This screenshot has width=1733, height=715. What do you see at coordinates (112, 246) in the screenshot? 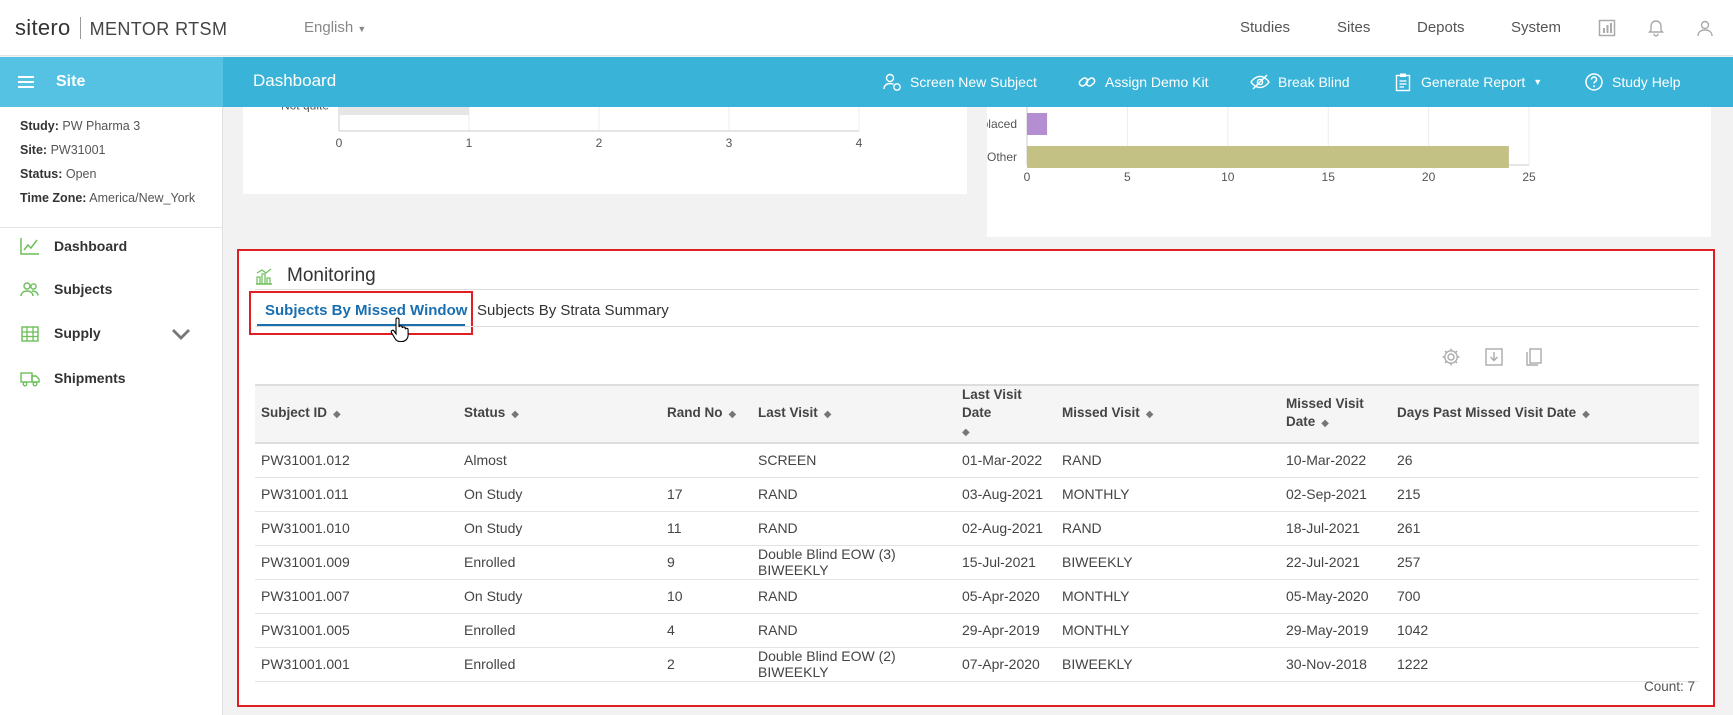
I see `sidebar-item-dashboard: Dashboard` at bounding box center [112, 246].